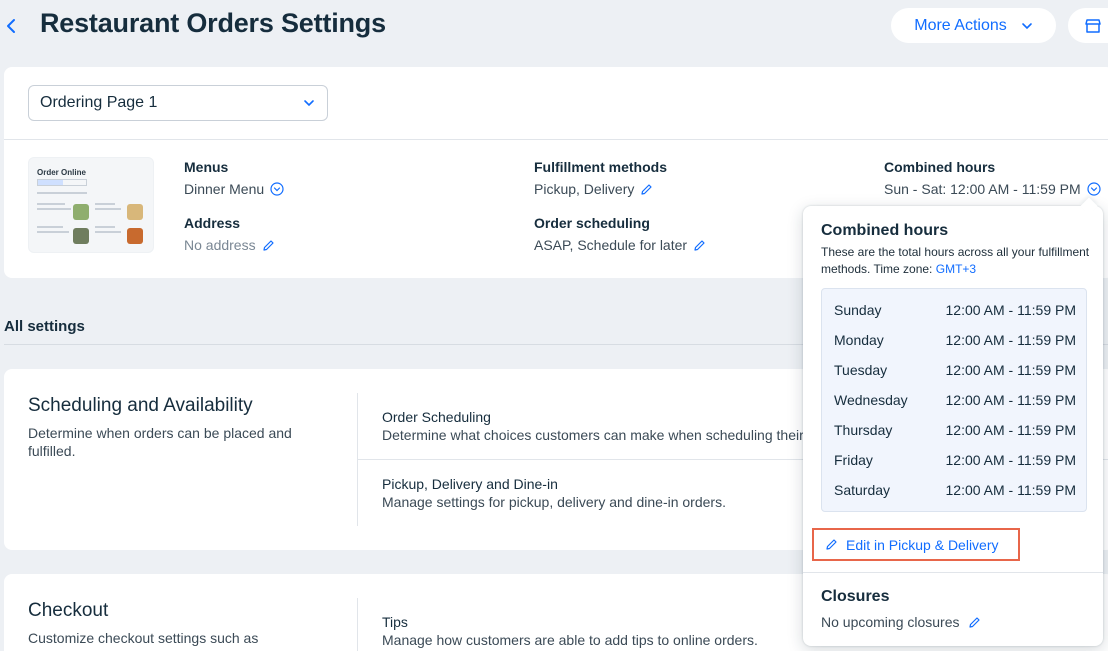 The width and height of the screenshot is (1108, 651). I want to click on ordering-page-select: Ordering Page 1, so click(178, 103).